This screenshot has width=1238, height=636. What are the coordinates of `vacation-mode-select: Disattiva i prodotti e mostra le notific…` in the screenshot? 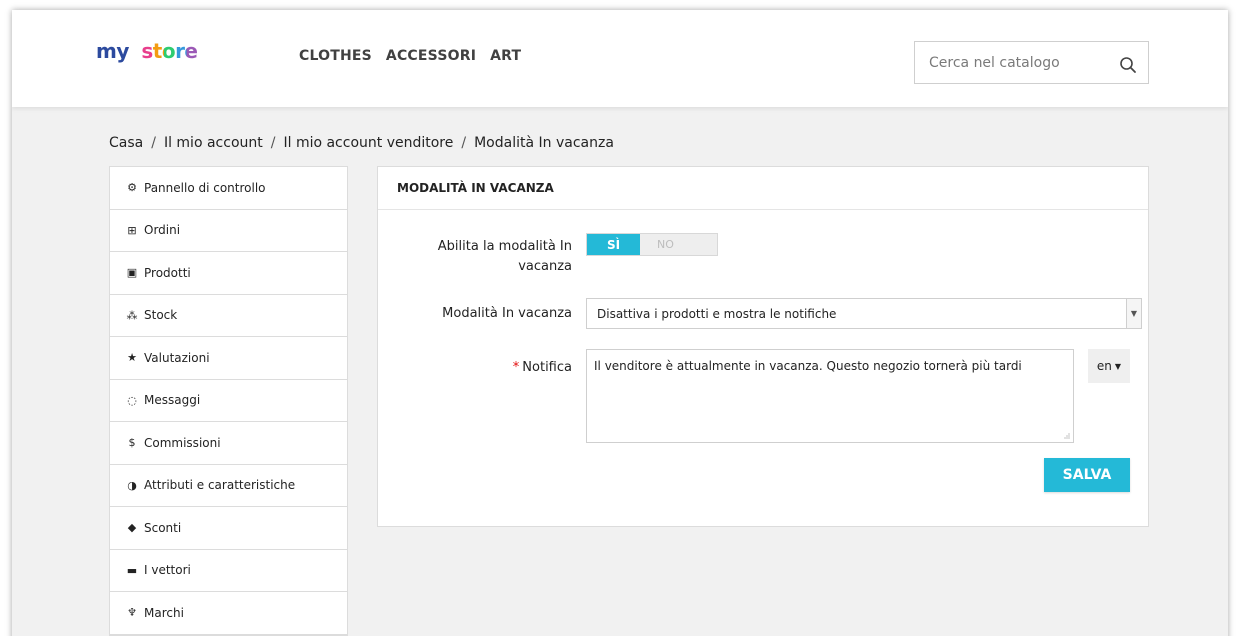 It's located at (864, 313).